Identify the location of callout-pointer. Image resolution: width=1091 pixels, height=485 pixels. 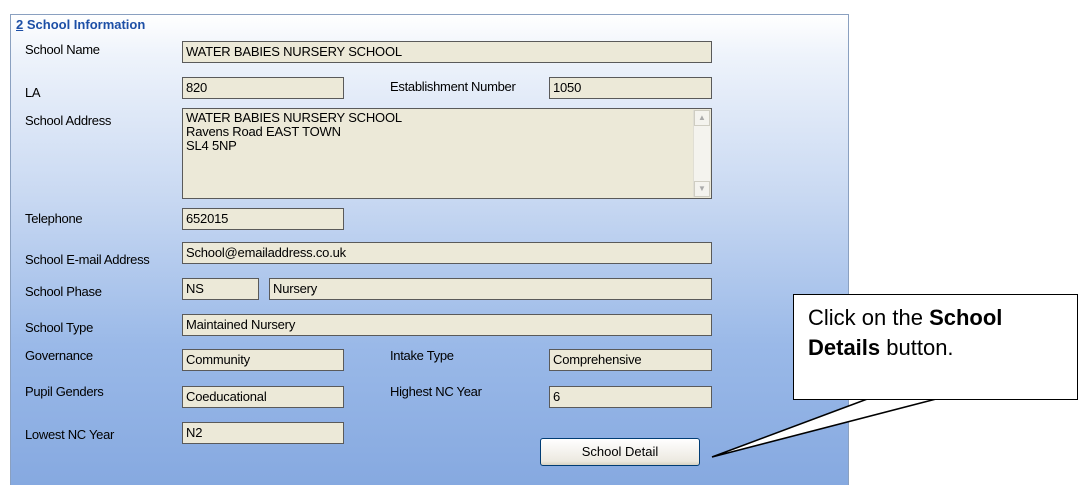
(826, 427).